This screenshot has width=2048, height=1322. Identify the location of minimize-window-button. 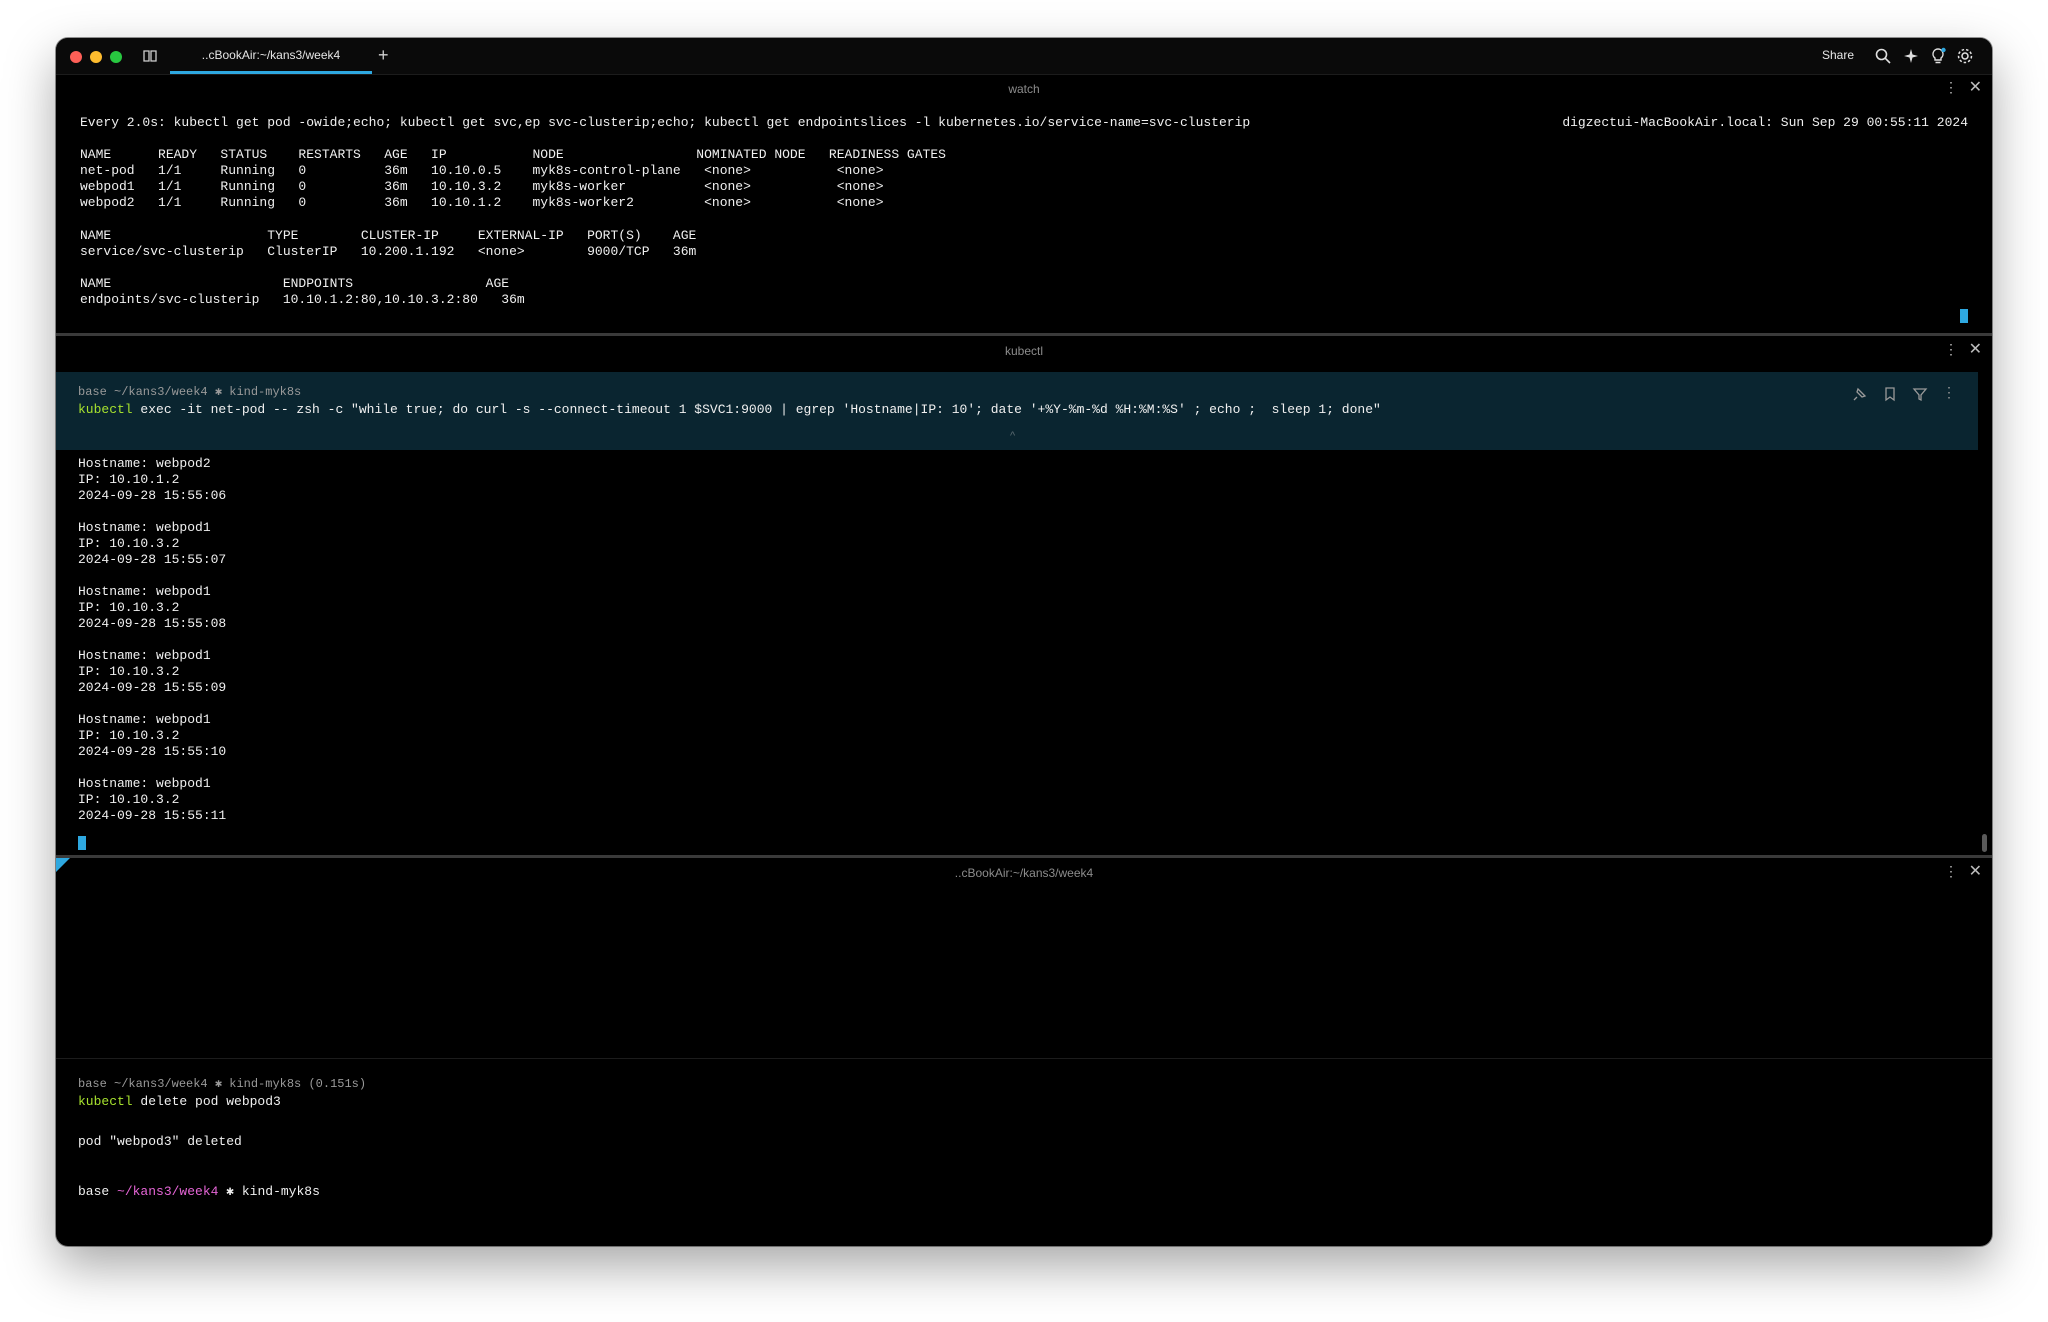
(96, 57).